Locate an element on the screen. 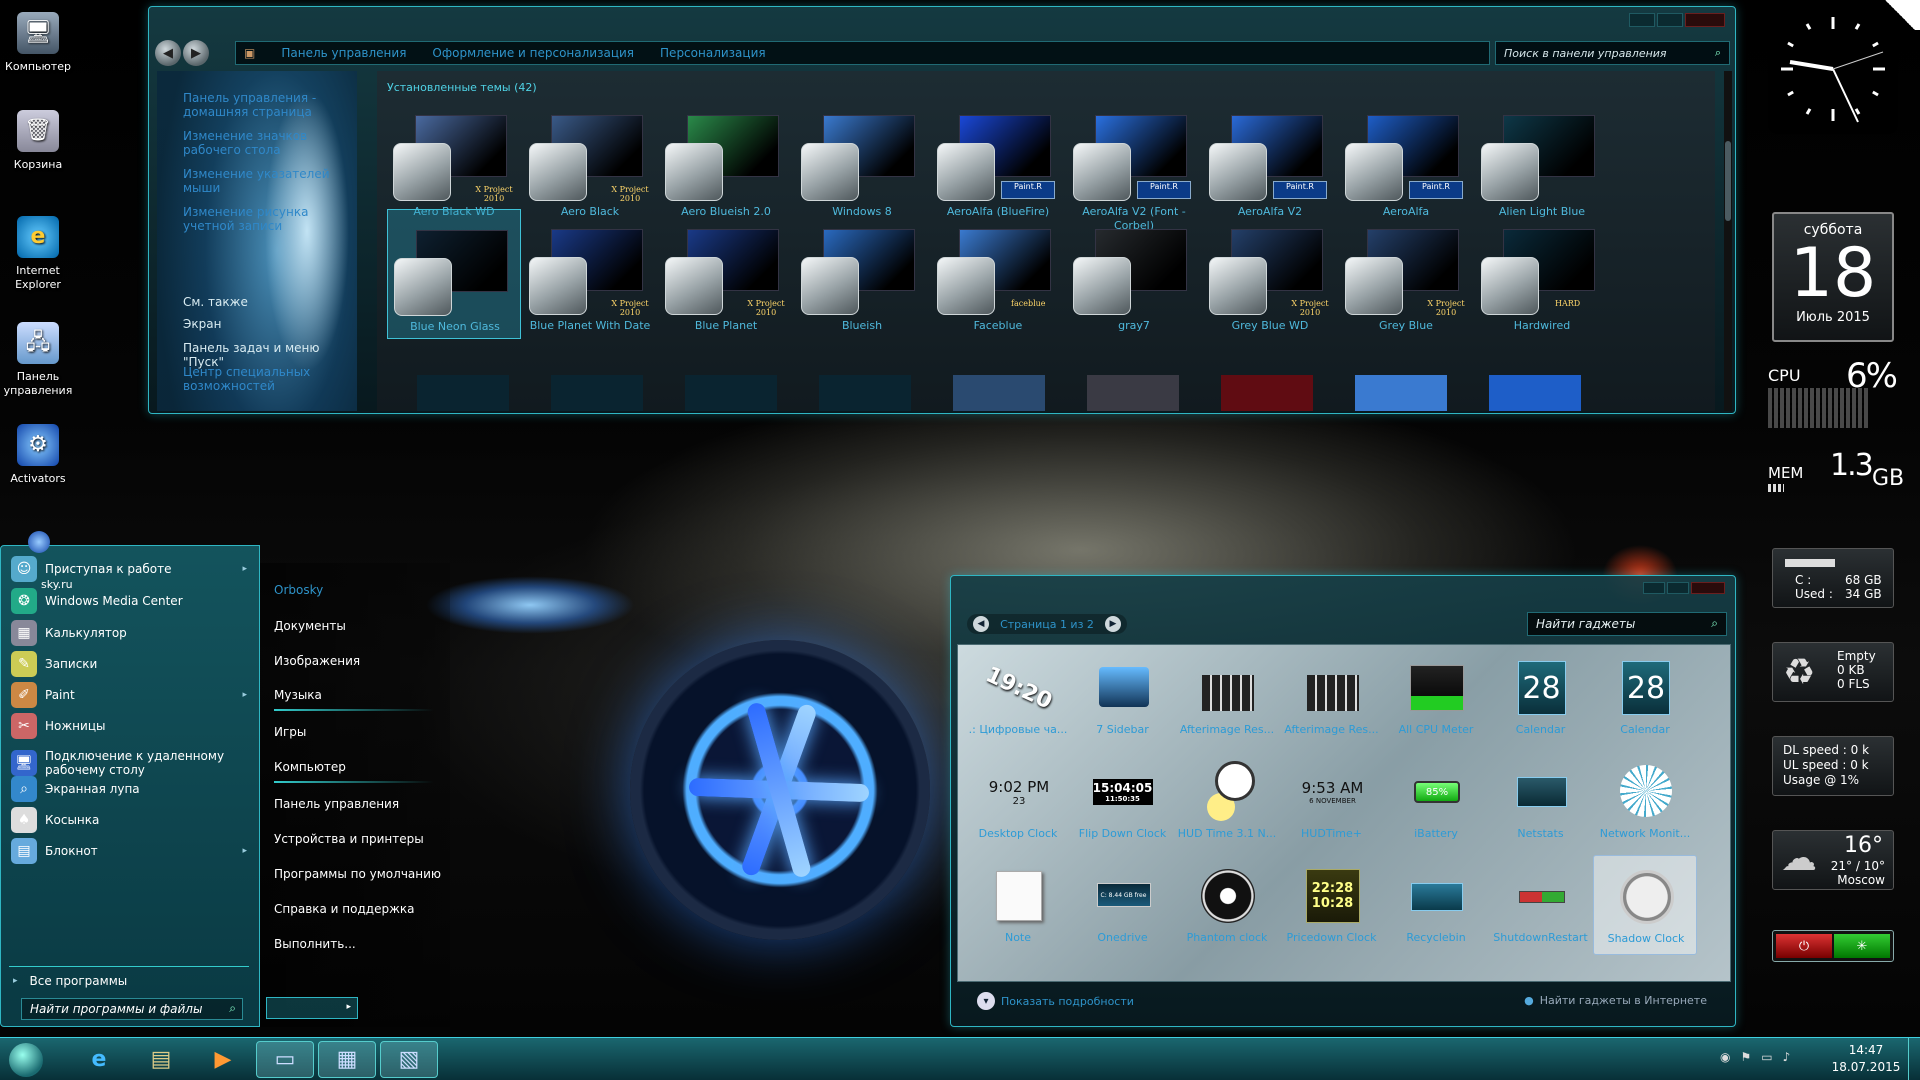 The height and width of the screenshot is (1080, 1920). recycle-gadget: ♻ Empty 0 KB 0 FLS is located at coordinates (1833, 672).